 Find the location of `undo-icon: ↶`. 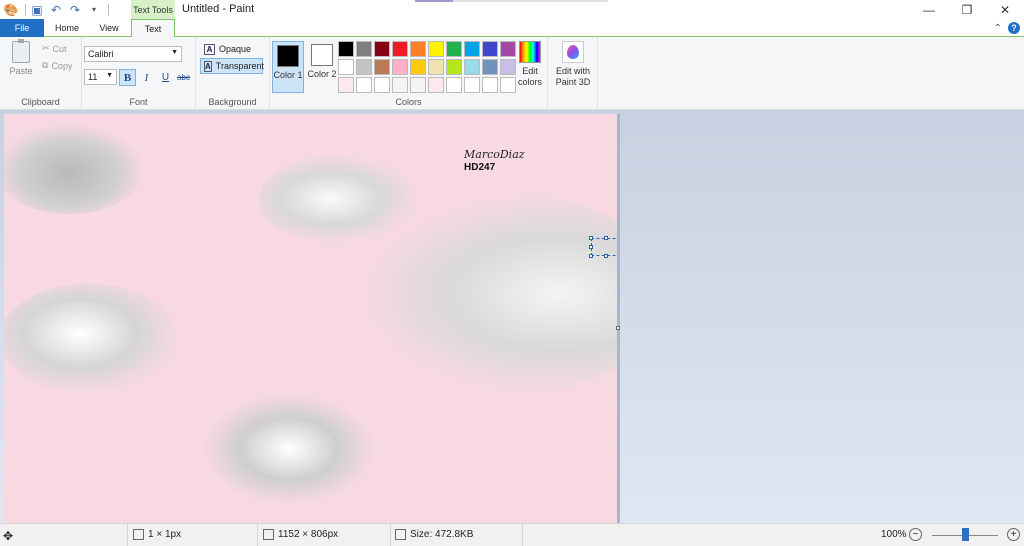

undo-icon: ↶ is located at coordinates (56, 10).